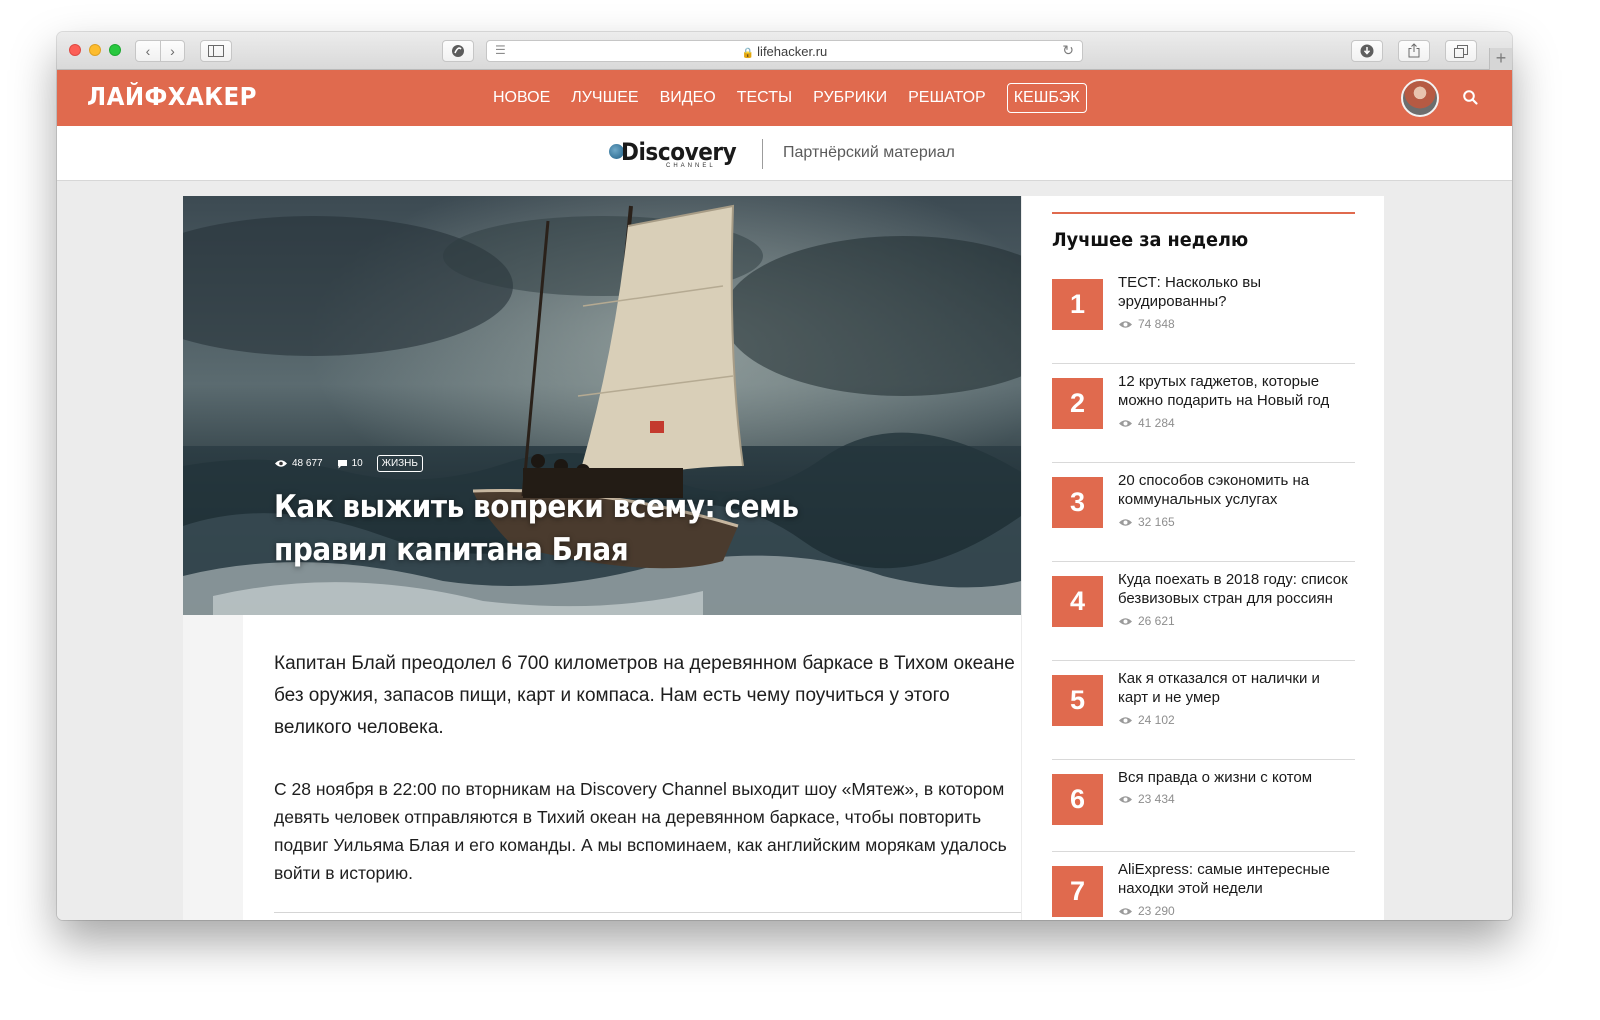  What do you see at coordinates (1236, 777) in the screenshot?
I see `list-item-title: Вся правда о жизни с котом` at bounding box center [1236, 777].